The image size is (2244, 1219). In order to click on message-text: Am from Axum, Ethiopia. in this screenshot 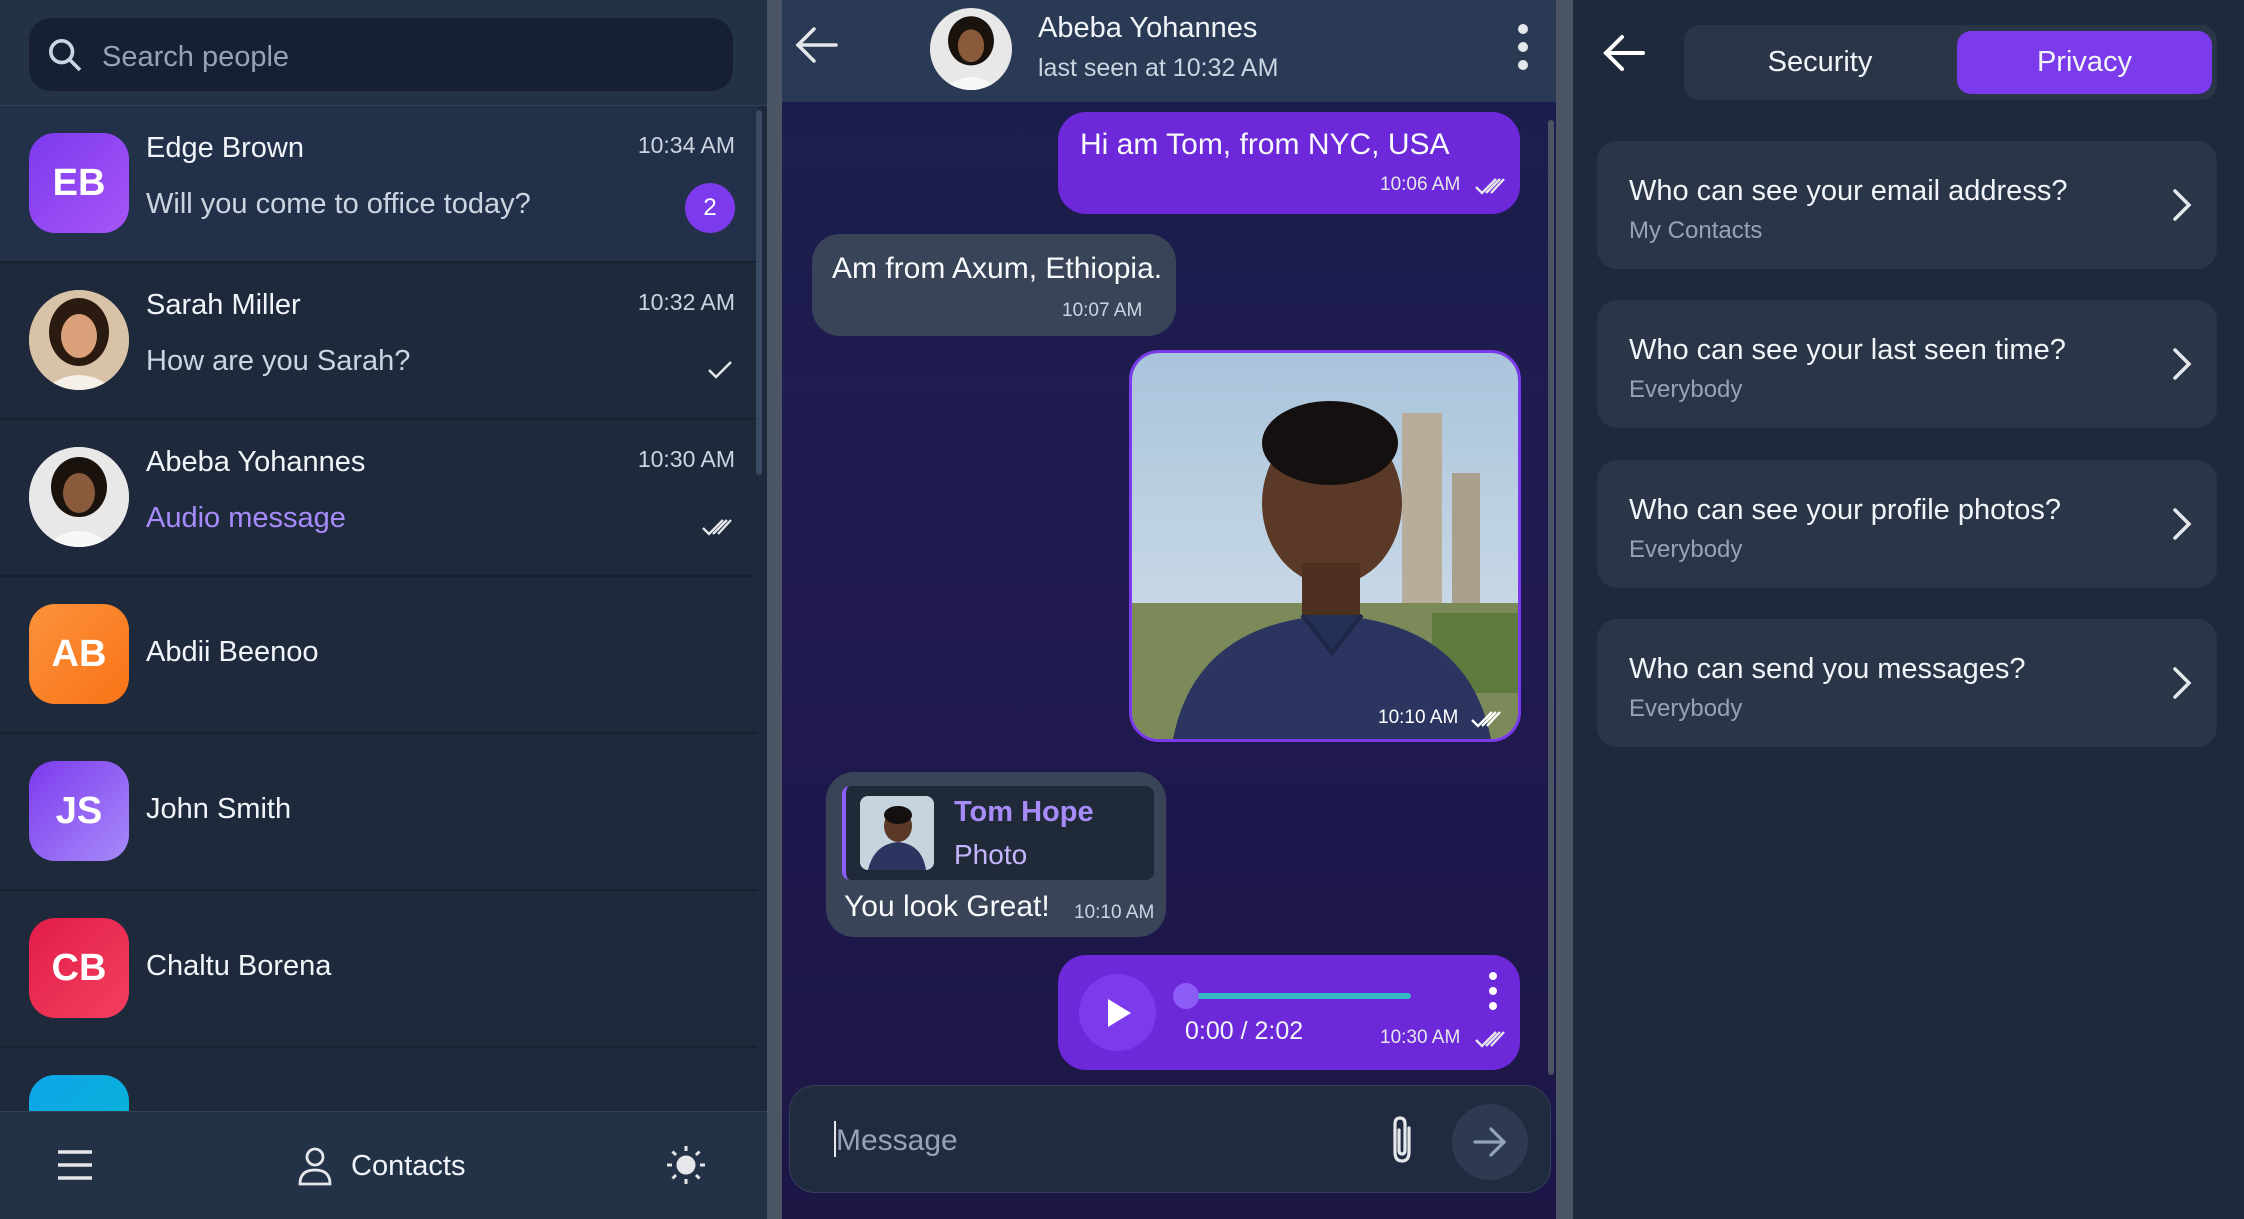, I will do `click(997, 268)`.